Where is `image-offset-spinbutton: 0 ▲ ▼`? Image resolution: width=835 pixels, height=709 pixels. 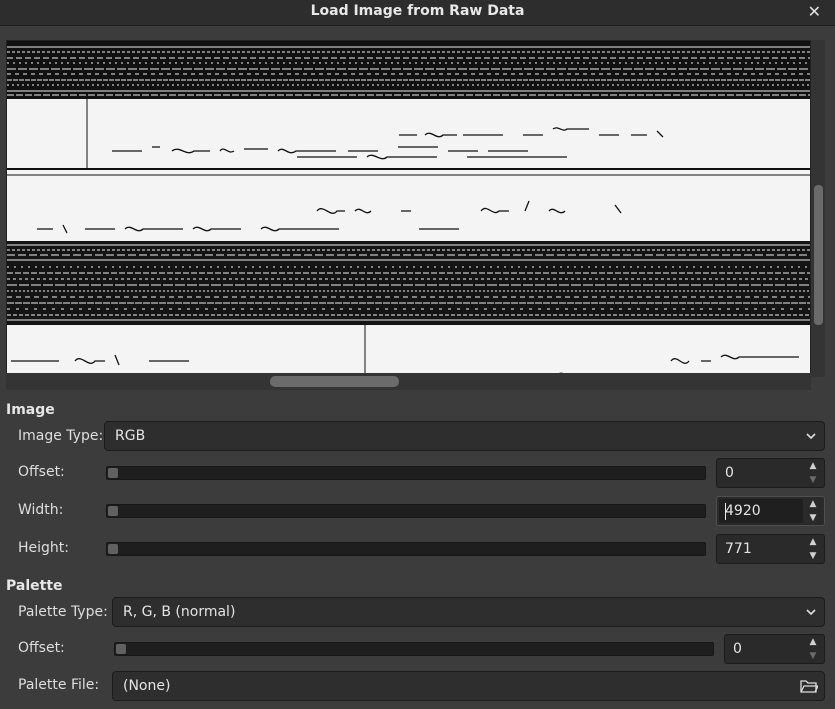
image-offset-spinbutton: 0 ▲ ▼ is located at coordinates (770, 473).